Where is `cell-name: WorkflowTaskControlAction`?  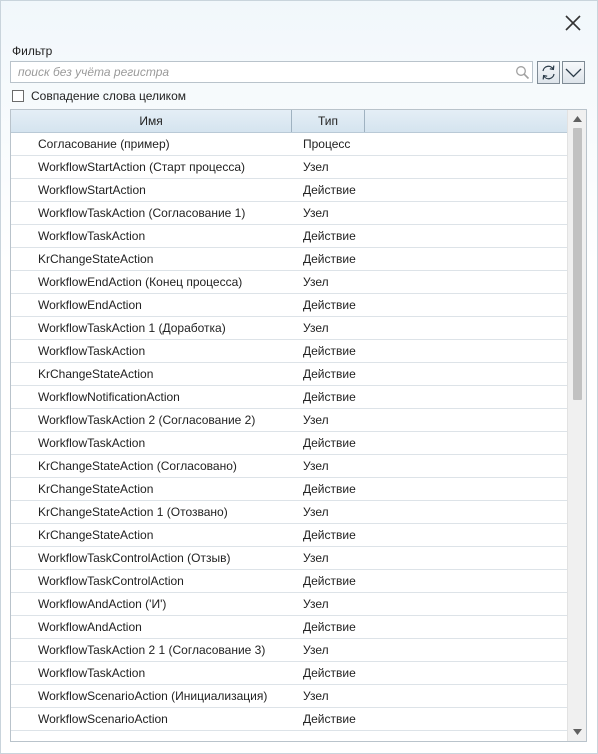 cell-name: WorkflowTaskControlAction is located at coordinates (111, 581).